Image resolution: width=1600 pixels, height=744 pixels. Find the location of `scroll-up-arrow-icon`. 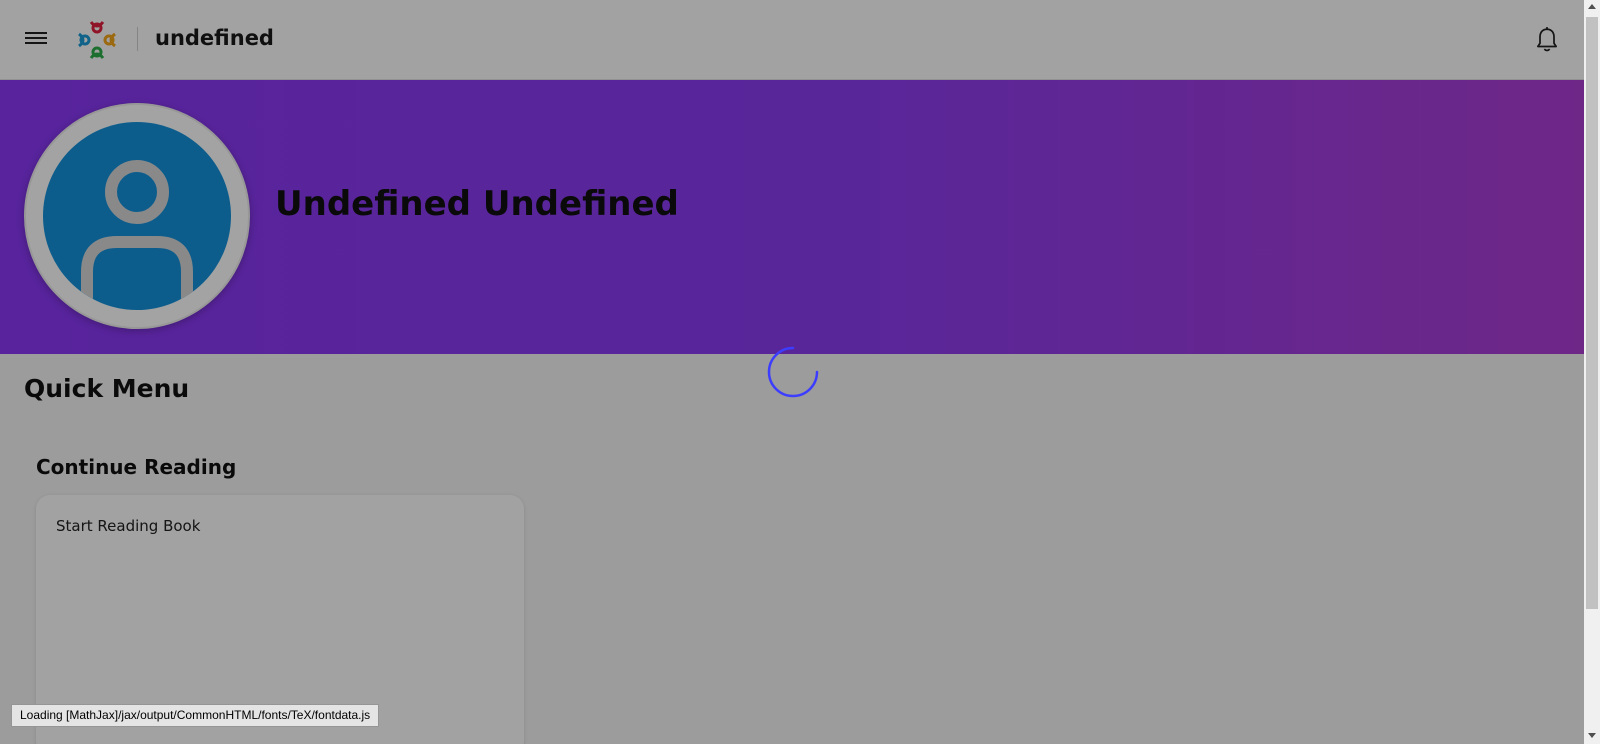

scroll-up-arrow-icon is located at coordinates (1592, 6).